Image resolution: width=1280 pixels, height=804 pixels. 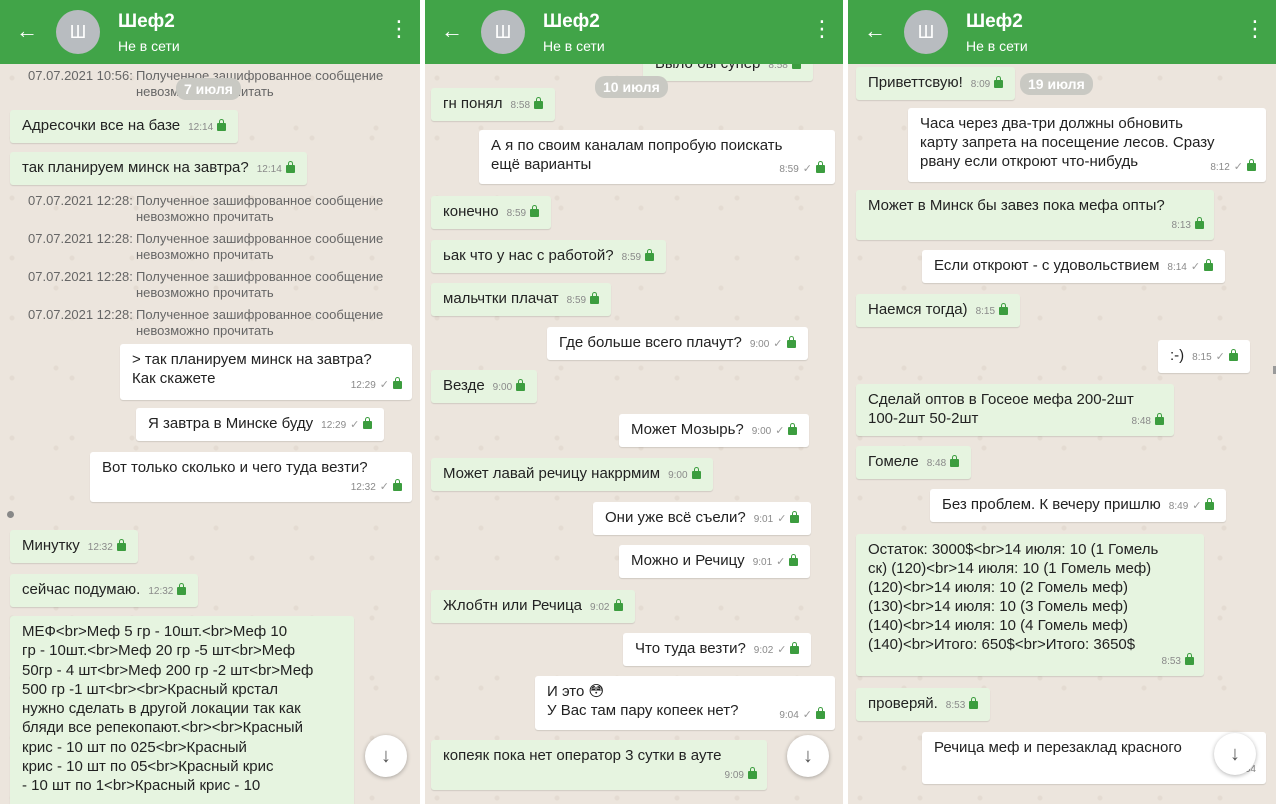 What do you see at coordinates (938, 310) in the screenshot?
I see `incoming-message: Наемся тогда) 8:15` at bounding box center [938, 310].